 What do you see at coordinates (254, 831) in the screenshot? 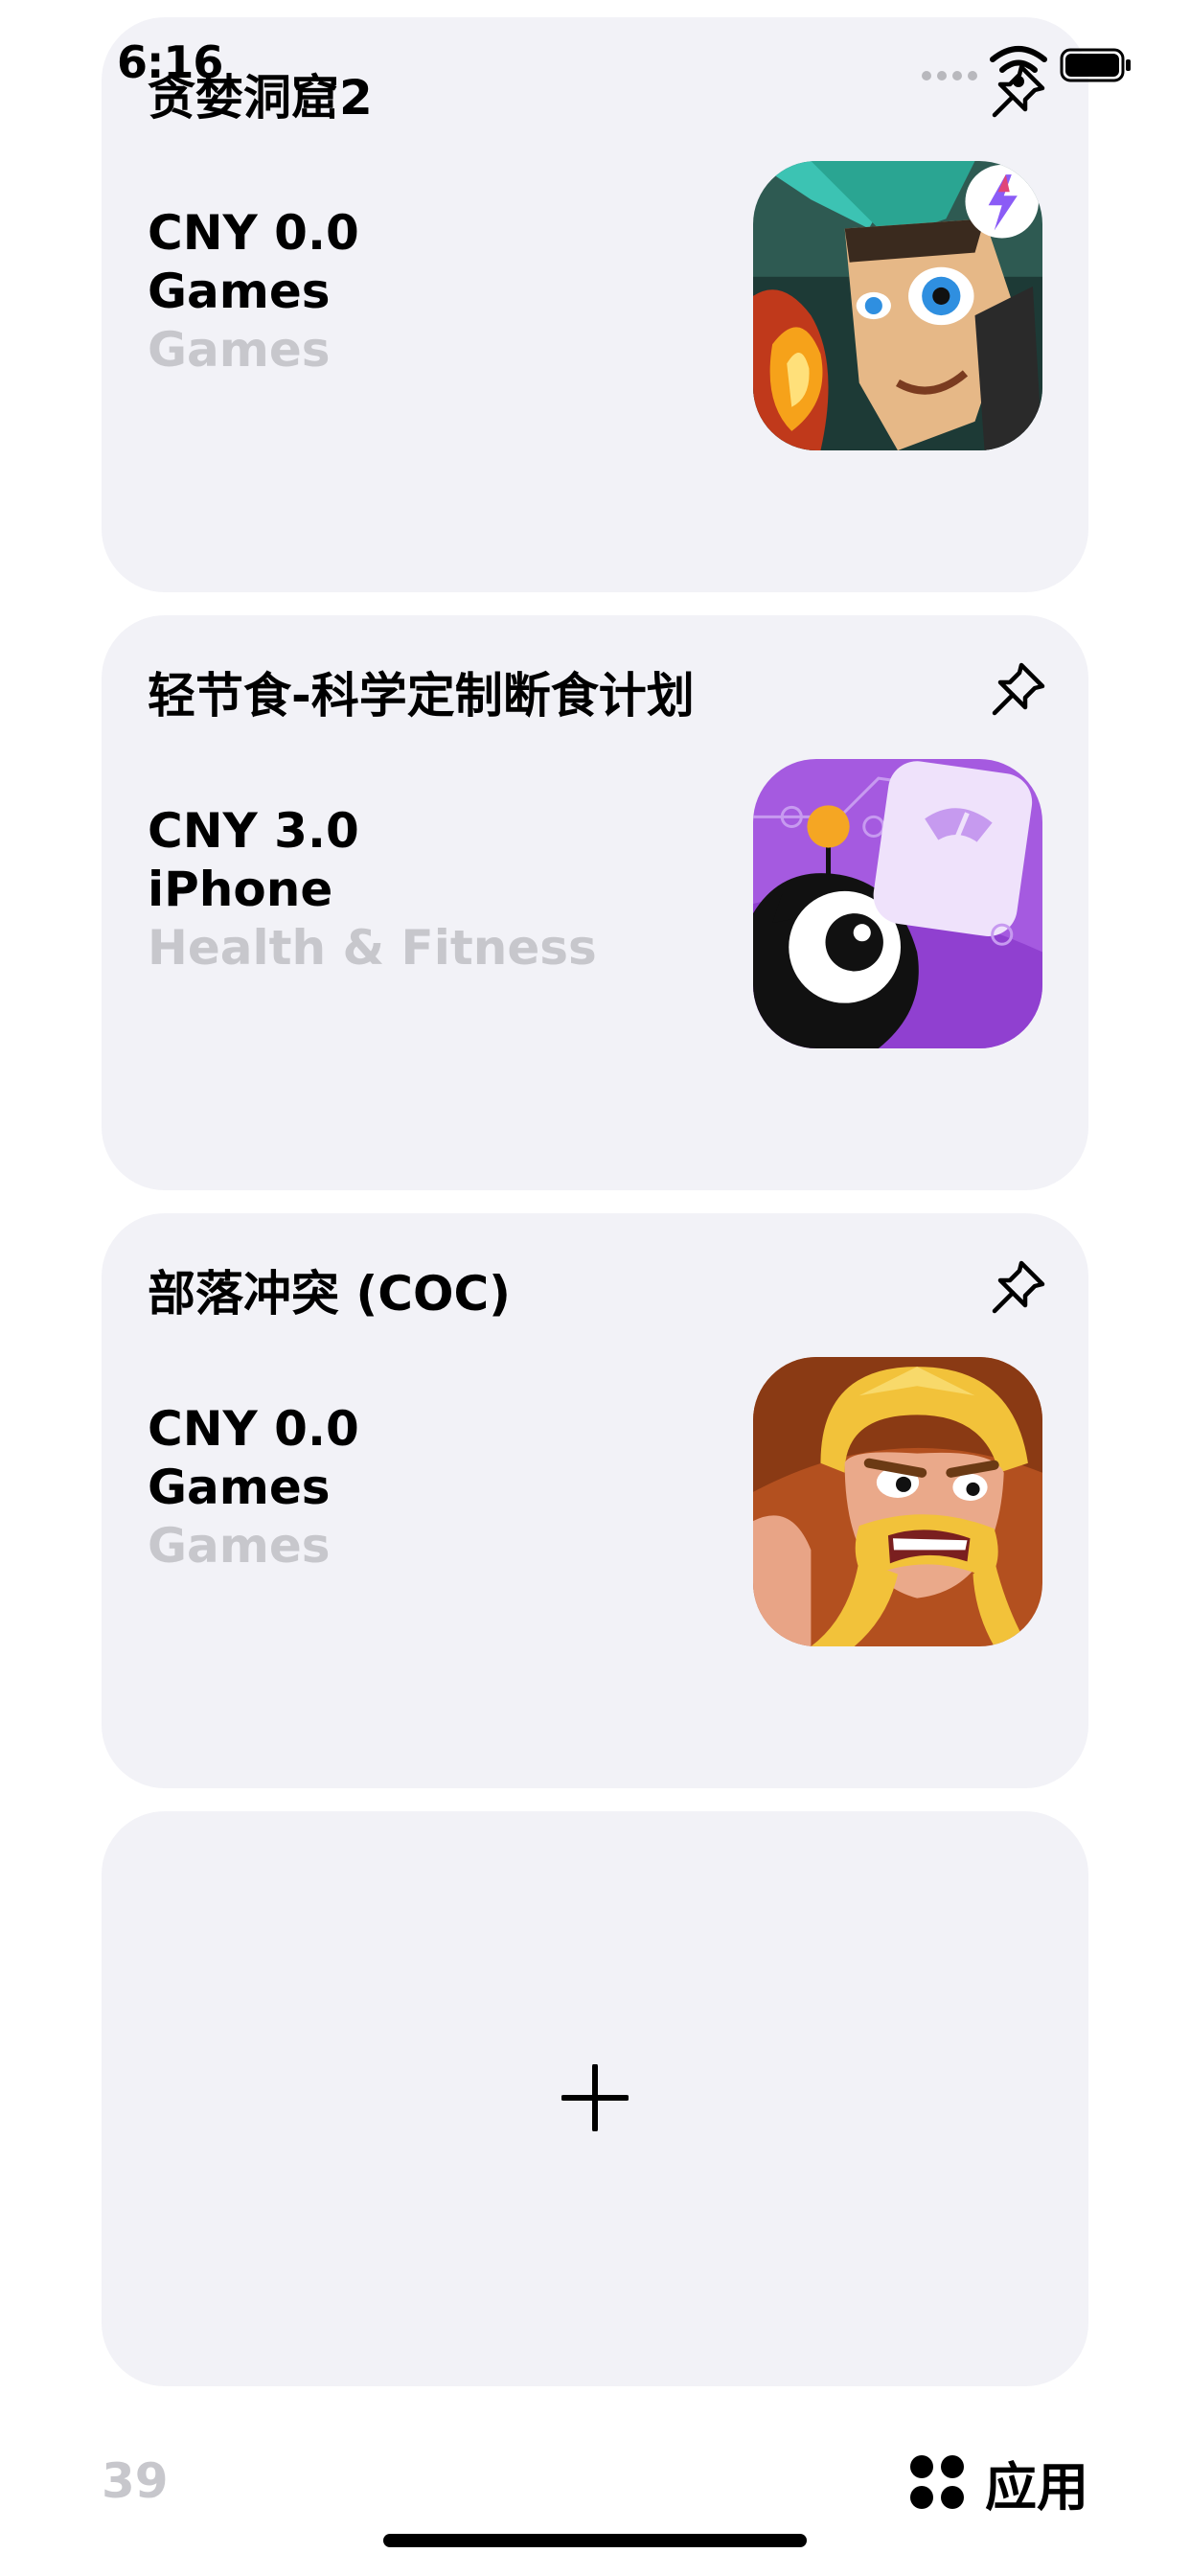
I see `app-price: CNY 3.0` at bounding box center [254, 831].